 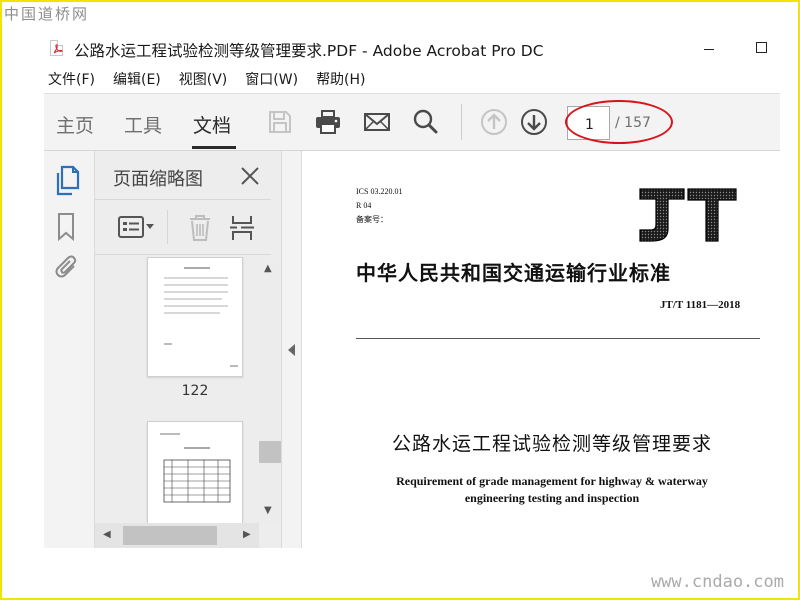 I want to click on menu-view: 视图(V), so click(x=203, y=80).